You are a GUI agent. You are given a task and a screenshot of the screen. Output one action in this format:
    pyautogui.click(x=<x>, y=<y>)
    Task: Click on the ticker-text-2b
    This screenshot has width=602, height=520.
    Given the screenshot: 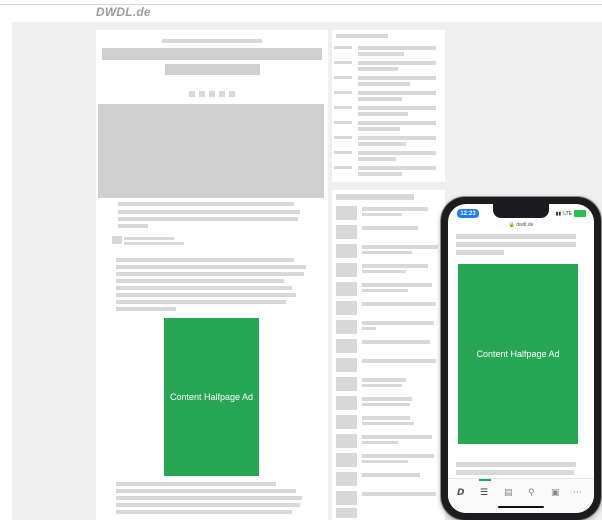 What is the action you would take?
    pyautogui.click(x=378, y=69)
    